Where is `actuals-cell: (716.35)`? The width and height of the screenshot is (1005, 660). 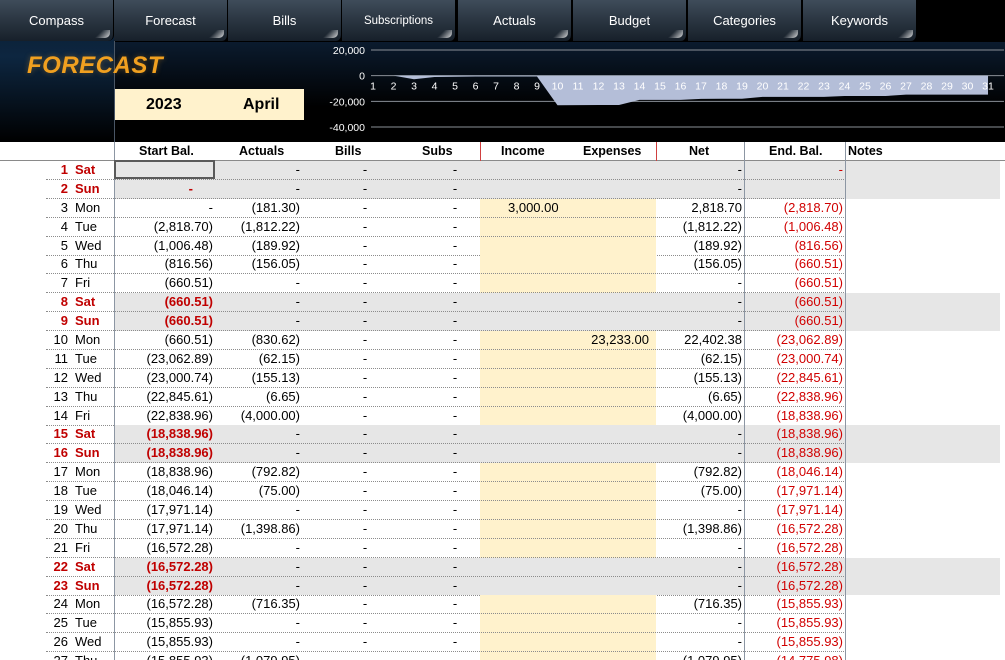 actuals-cell: (716.35) is located at coordinates (258, 604).